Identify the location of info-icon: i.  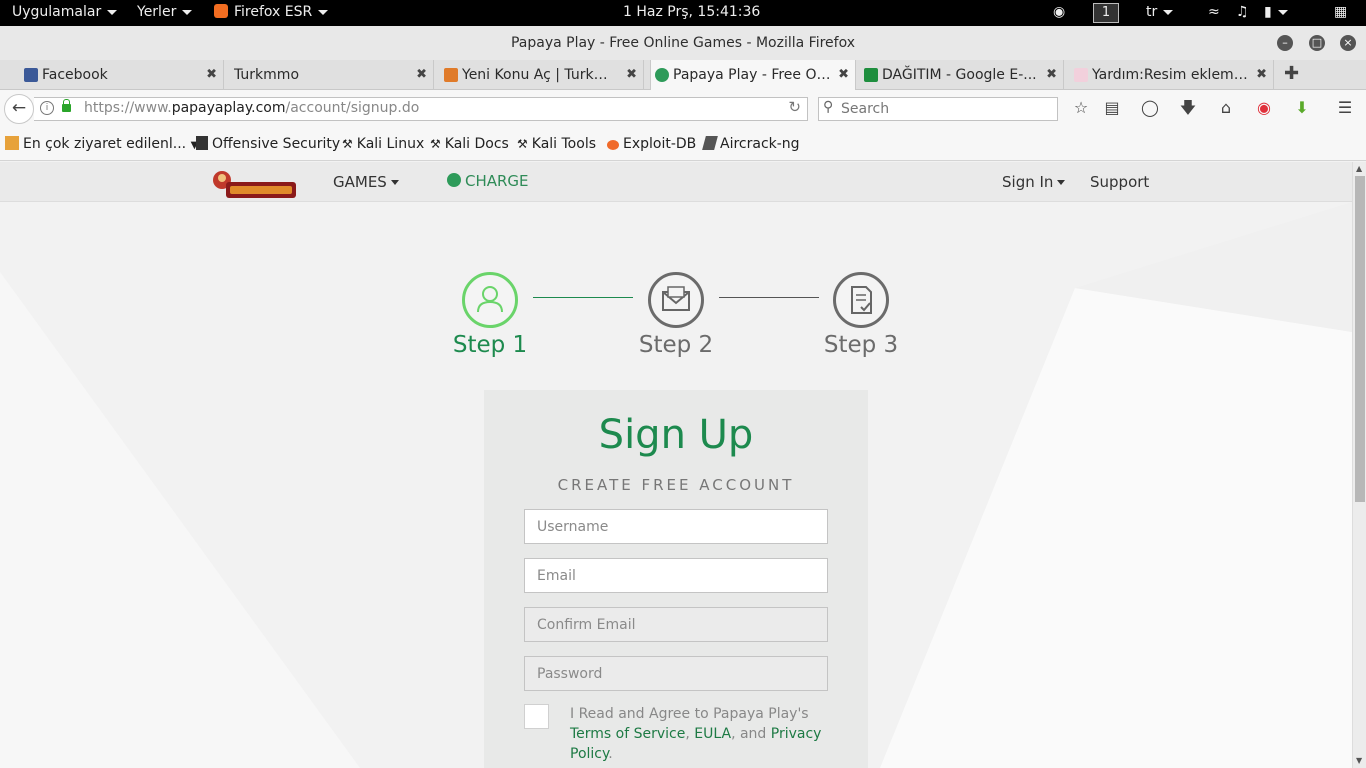
(47, 108).